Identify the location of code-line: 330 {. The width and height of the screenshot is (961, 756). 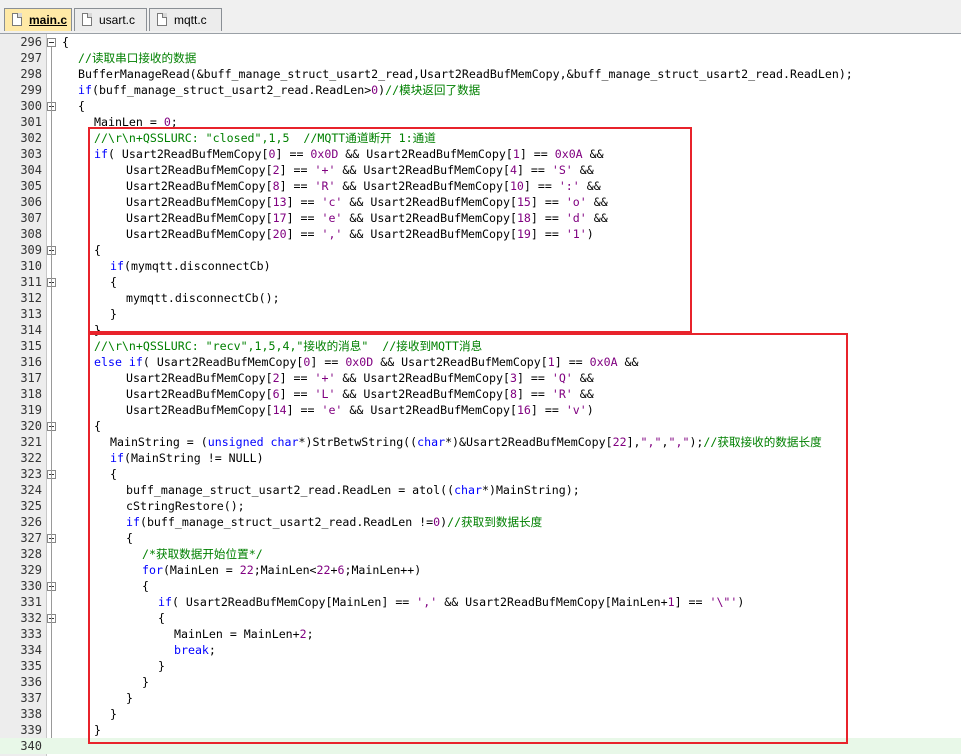
(480, 586).